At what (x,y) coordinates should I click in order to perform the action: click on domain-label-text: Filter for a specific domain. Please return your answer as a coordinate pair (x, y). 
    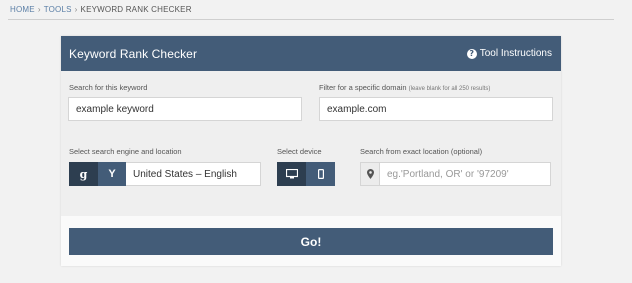
    Looking at the image, I should click on (363, 87).